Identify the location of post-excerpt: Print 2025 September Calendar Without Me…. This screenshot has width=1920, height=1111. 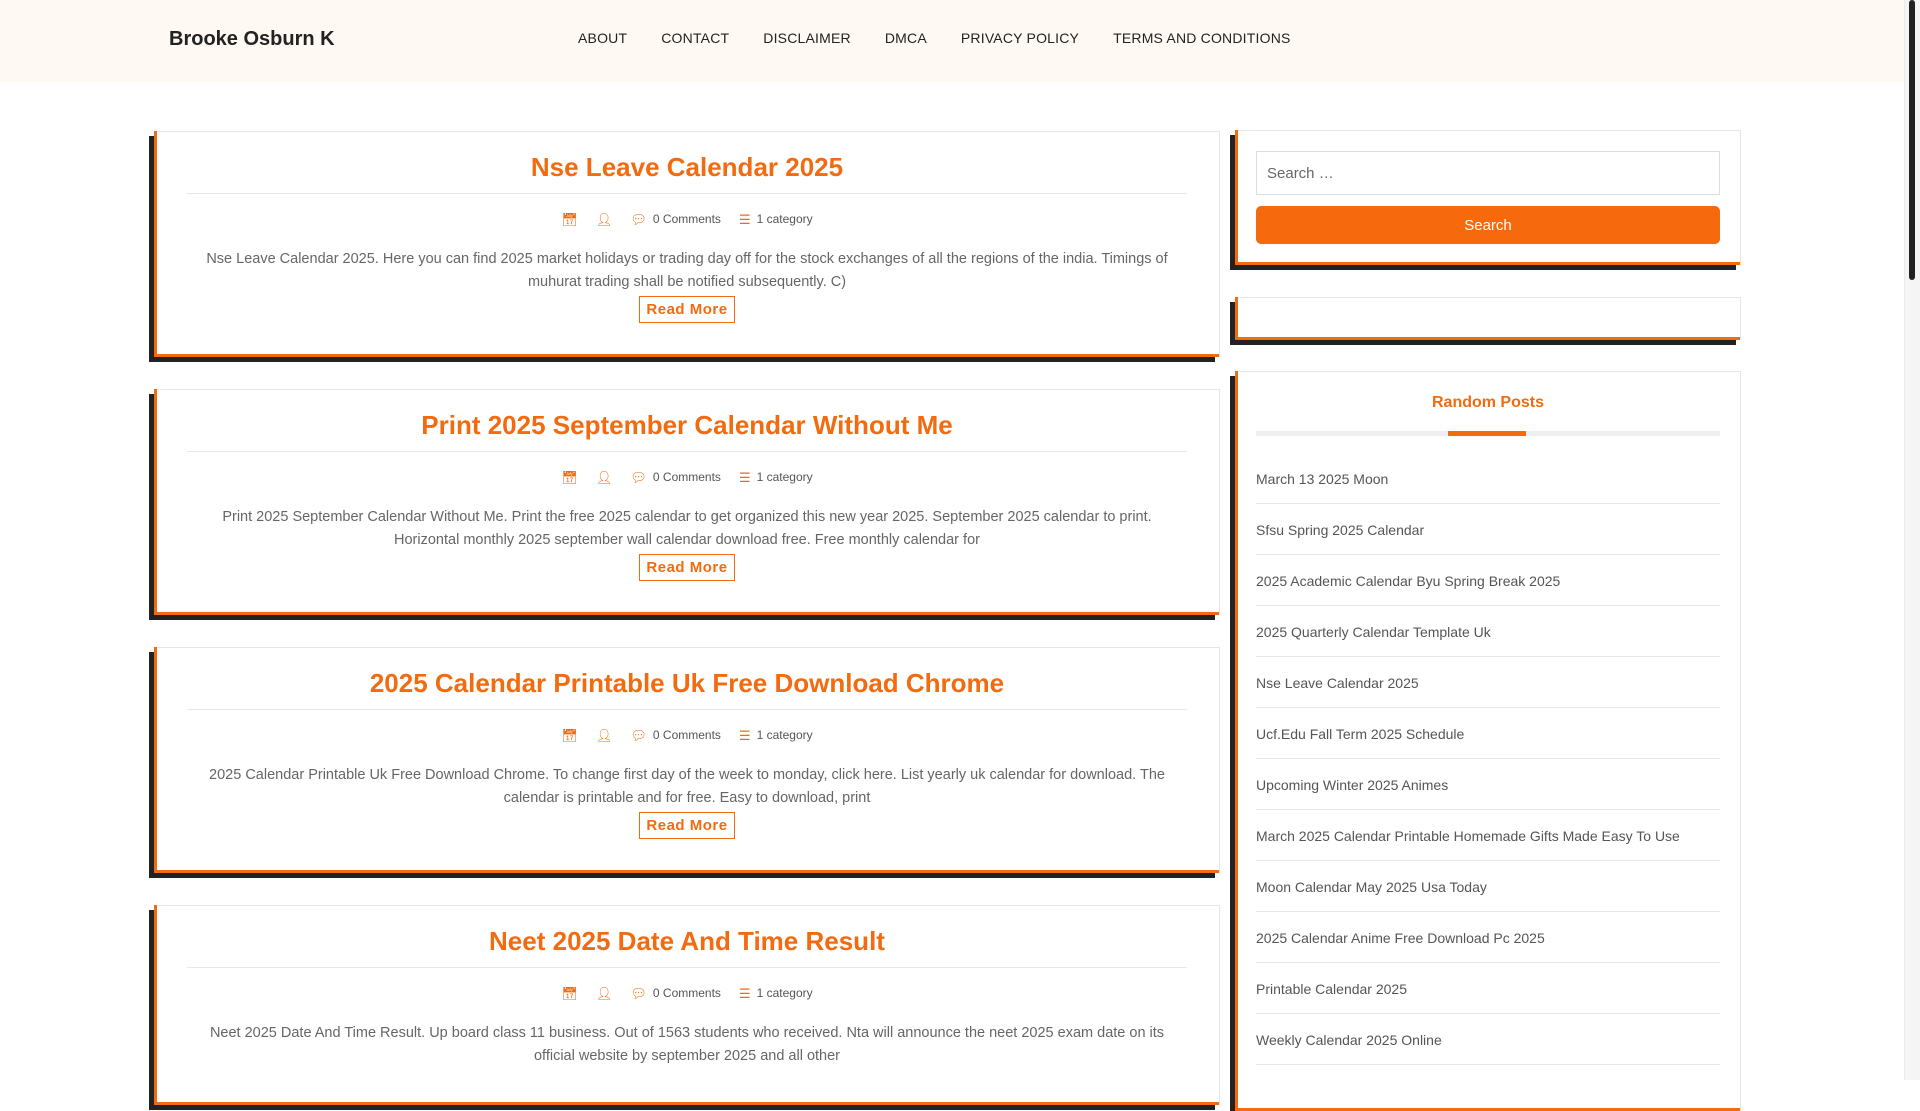
(687, 528).